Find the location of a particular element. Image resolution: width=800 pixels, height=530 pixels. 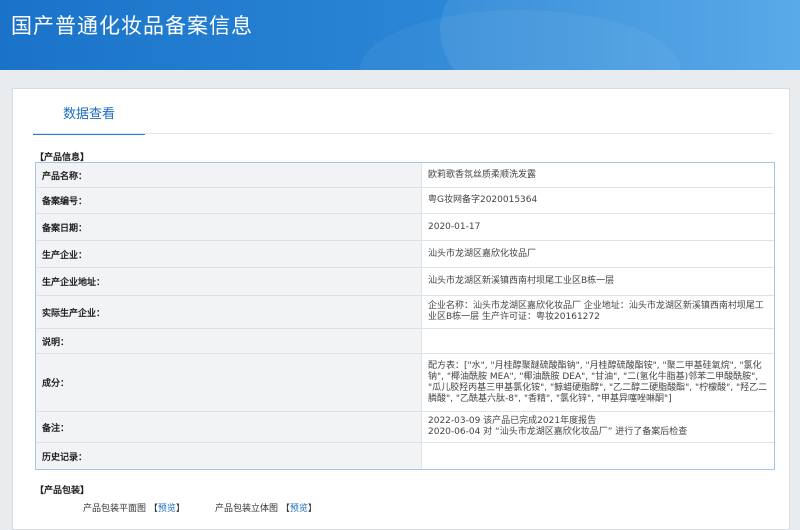

table-row: 生产企业地址： 汕头市龙湖区新溪镇西南村坝尾工业区B栋一层 is located at coordinates (405, 281).